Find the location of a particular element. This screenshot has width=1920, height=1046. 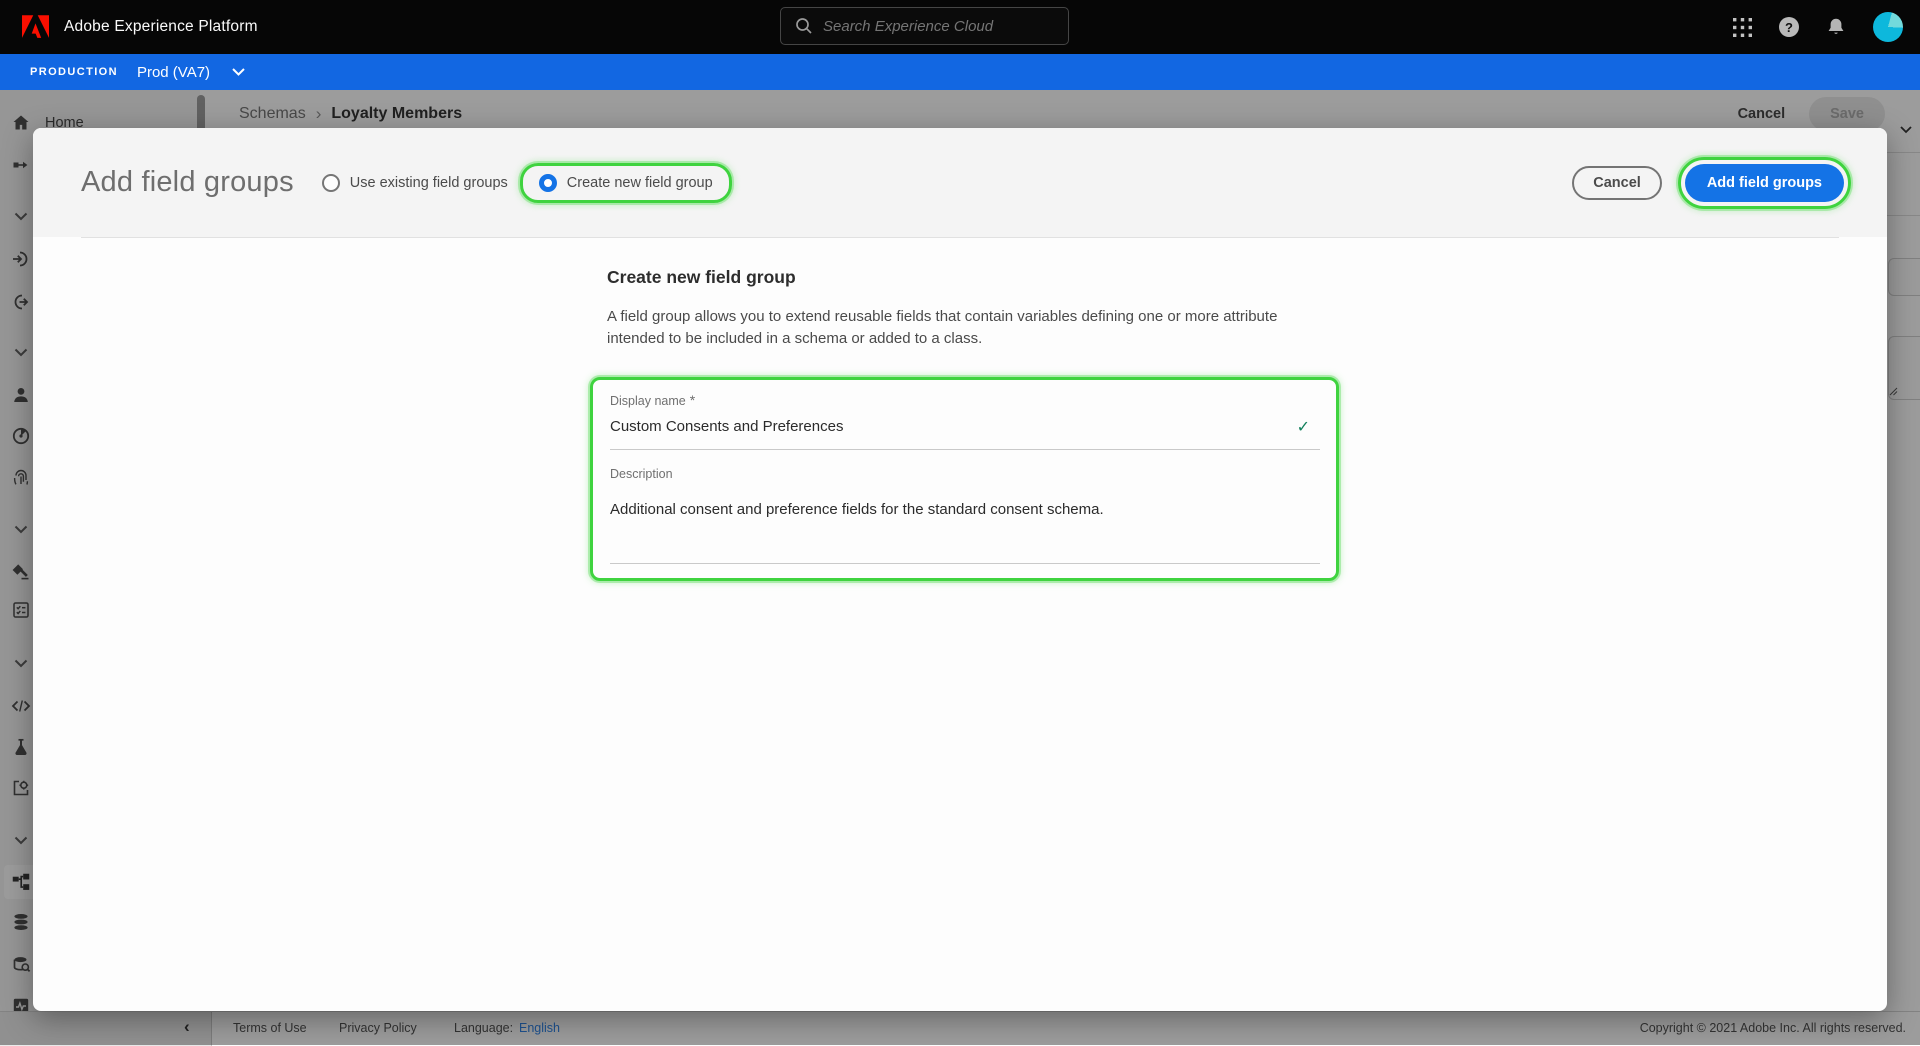

top-shell-bar: Adobe Experience Platform ? is located at coordinates (960, 27).